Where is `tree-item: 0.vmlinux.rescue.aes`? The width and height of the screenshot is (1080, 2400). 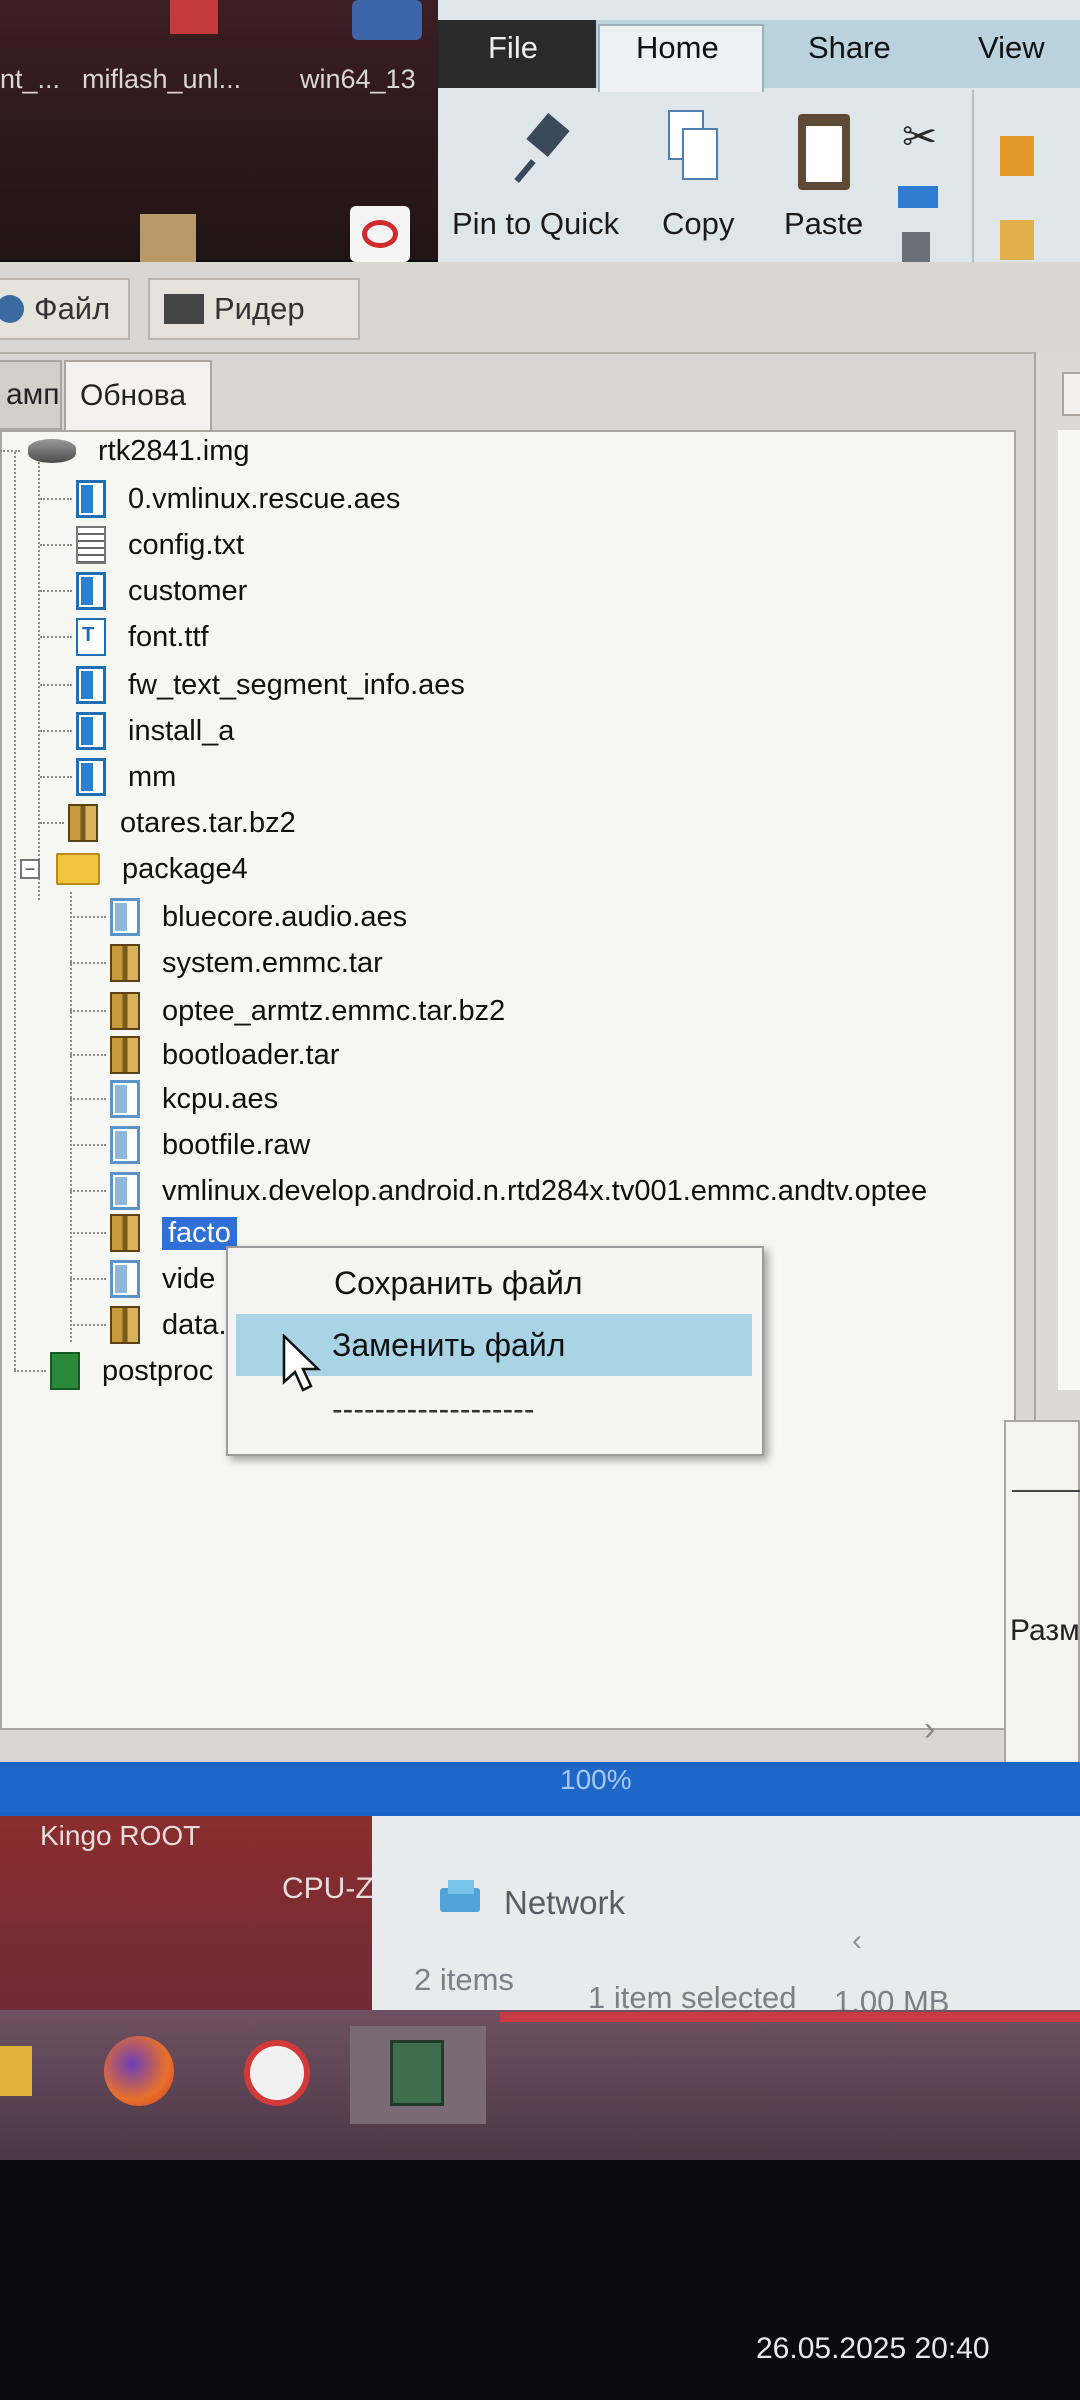
tree-item: 0.vmlinux.rescue.aes is located at coordinates (220, 499).